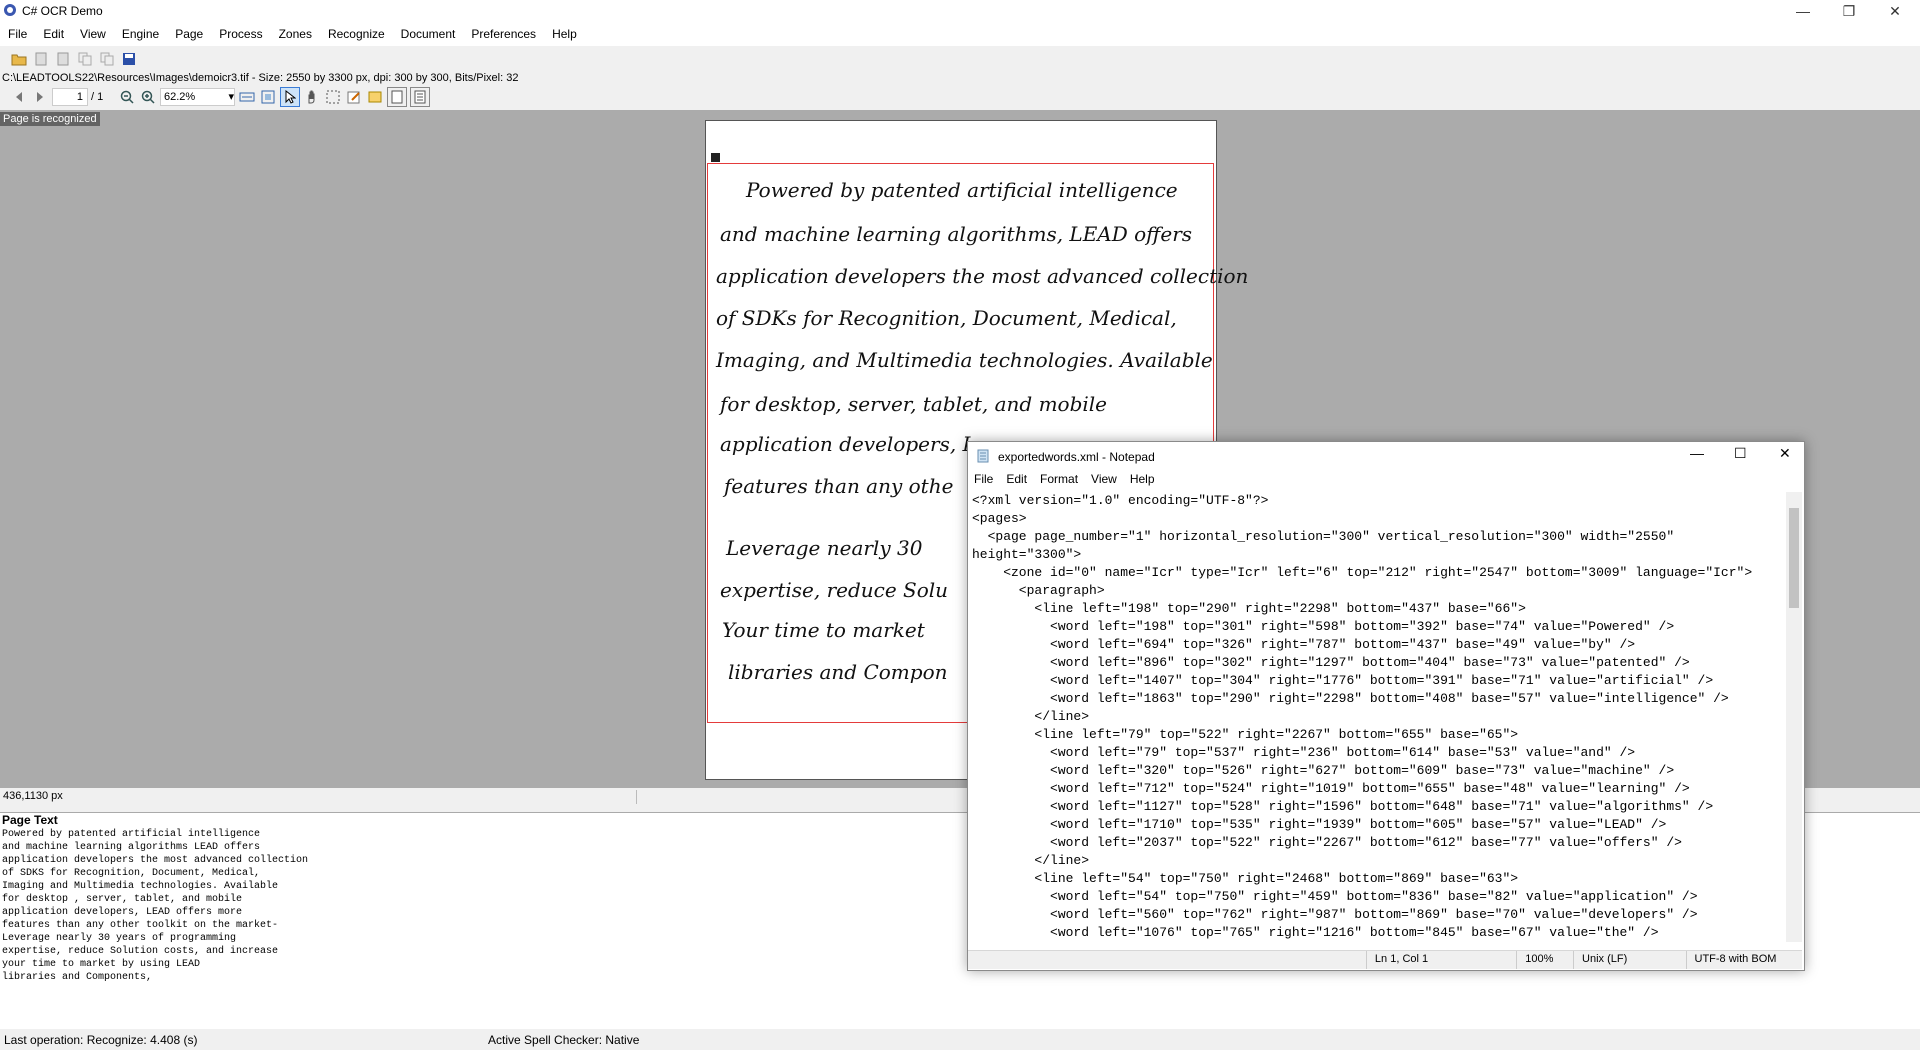 The height and width of the screenshot is (1050, 1920). Describe the element at coordinates (295, 34) in the screenshot. I see `menu-zones: Zones` at that location.